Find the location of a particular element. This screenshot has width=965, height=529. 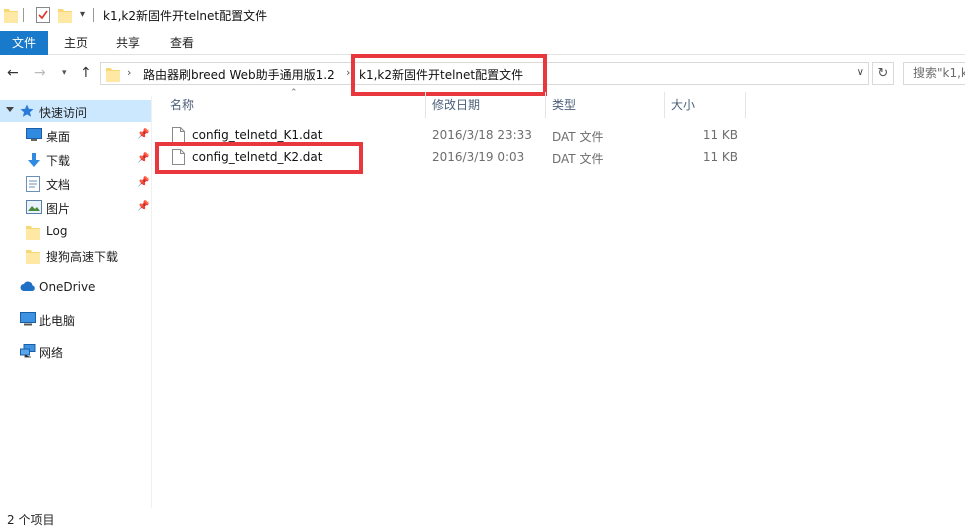

column-header-name: 名称 is located at coordinates (295, 105).